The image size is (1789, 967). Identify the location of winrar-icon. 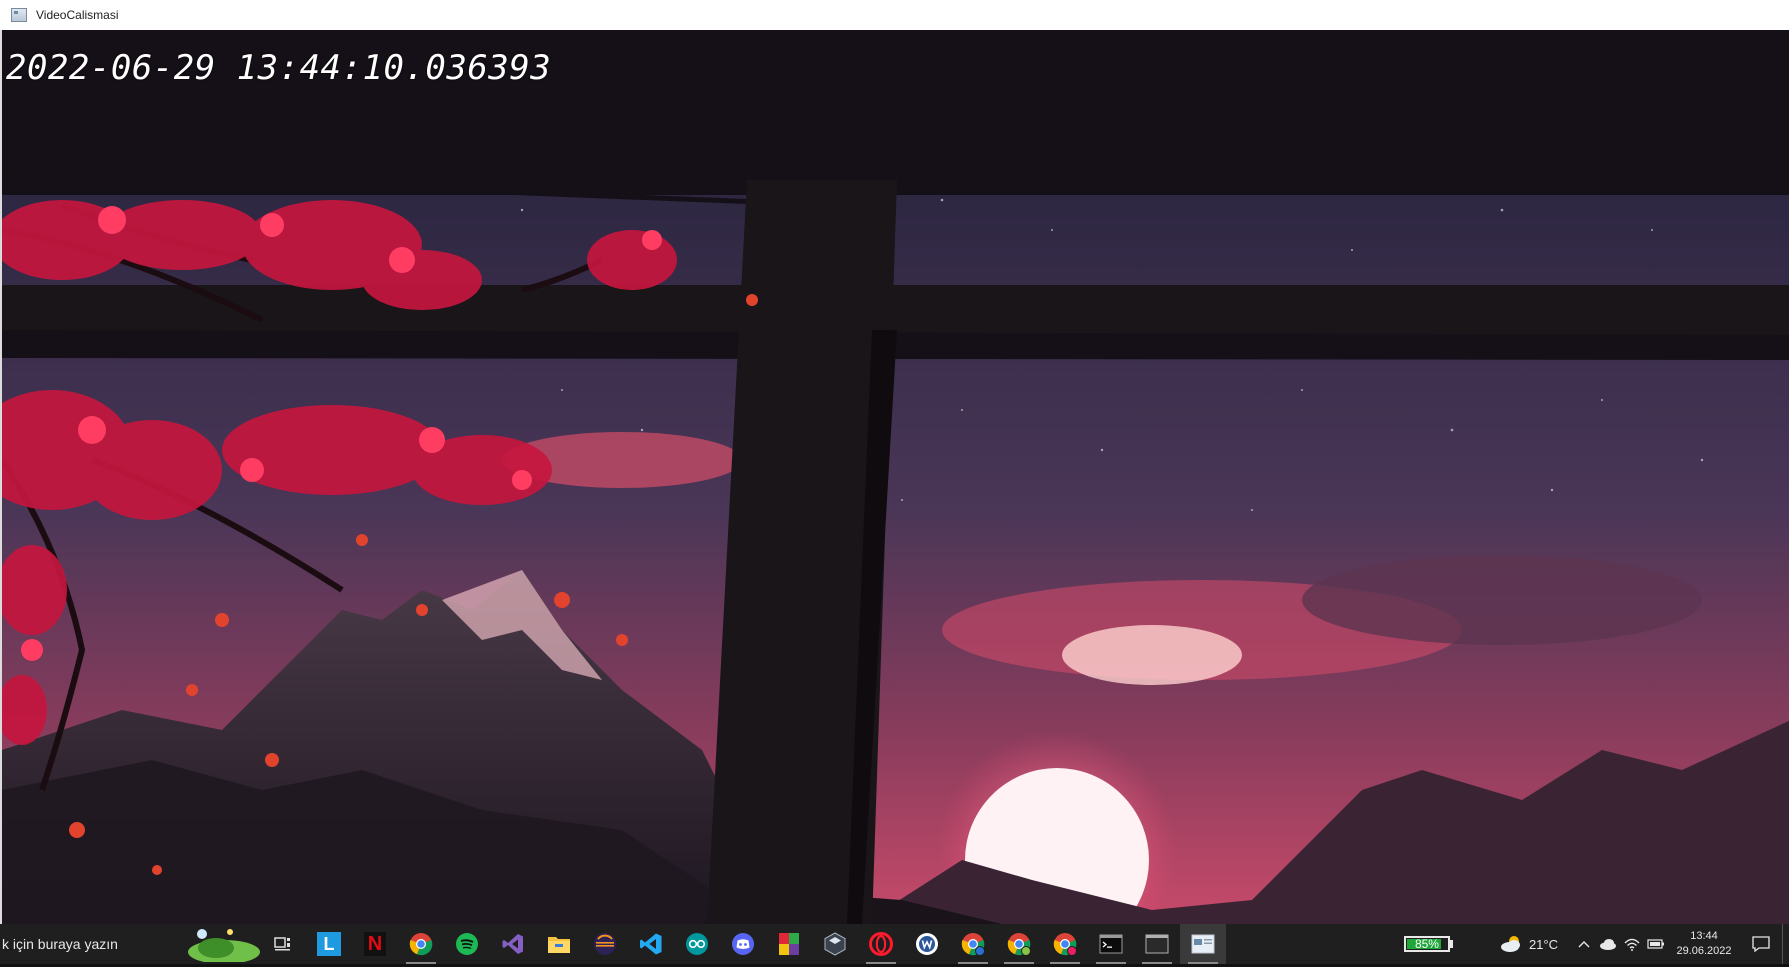
(789, 944).